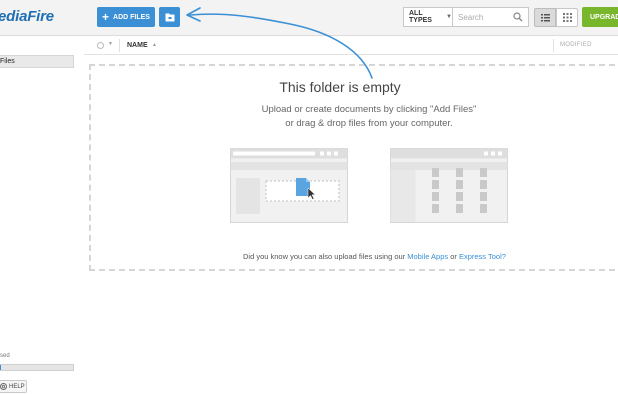 Image resolution: width=618 pixels, height=394 pixels. Describe the element at coordinates (482, 256) in the screenshot. I see `express-tool-link: Express Tool?` at that location.